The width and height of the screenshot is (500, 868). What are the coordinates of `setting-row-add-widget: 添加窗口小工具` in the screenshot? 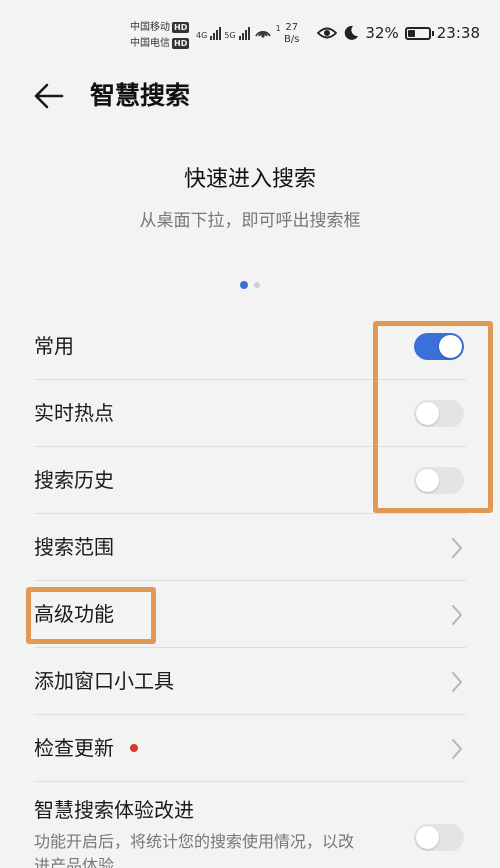 It's located at (250, 681).